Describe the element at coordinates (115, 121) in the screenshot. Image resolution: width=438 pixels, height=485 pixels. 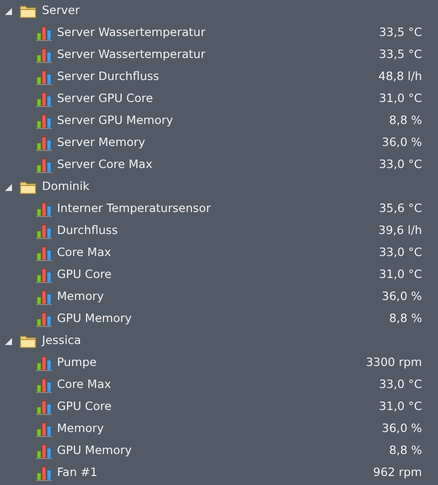
I see `sensor-name: Server GPU Memory` at that location.